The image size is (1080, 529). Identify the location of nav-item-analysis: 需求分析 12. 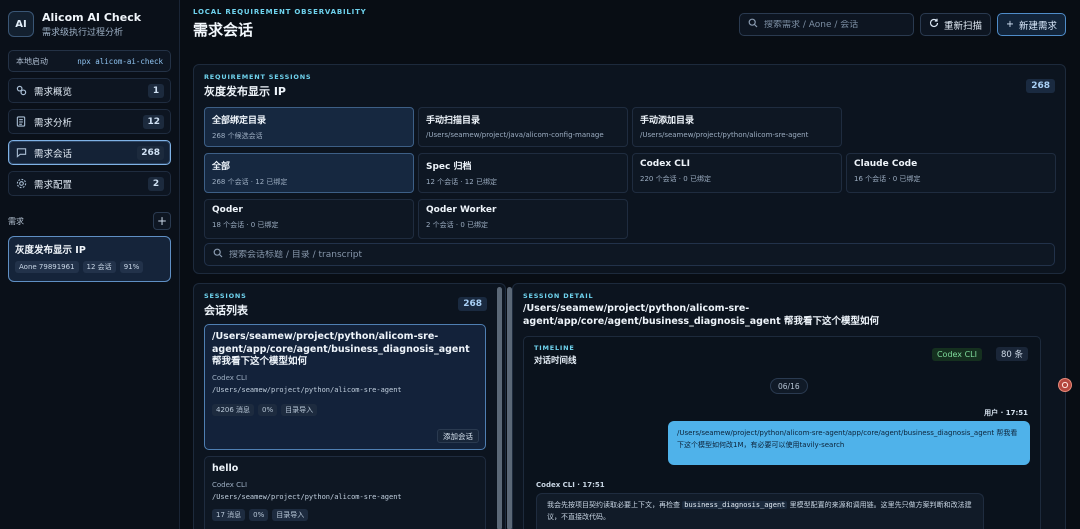
(89, 121).